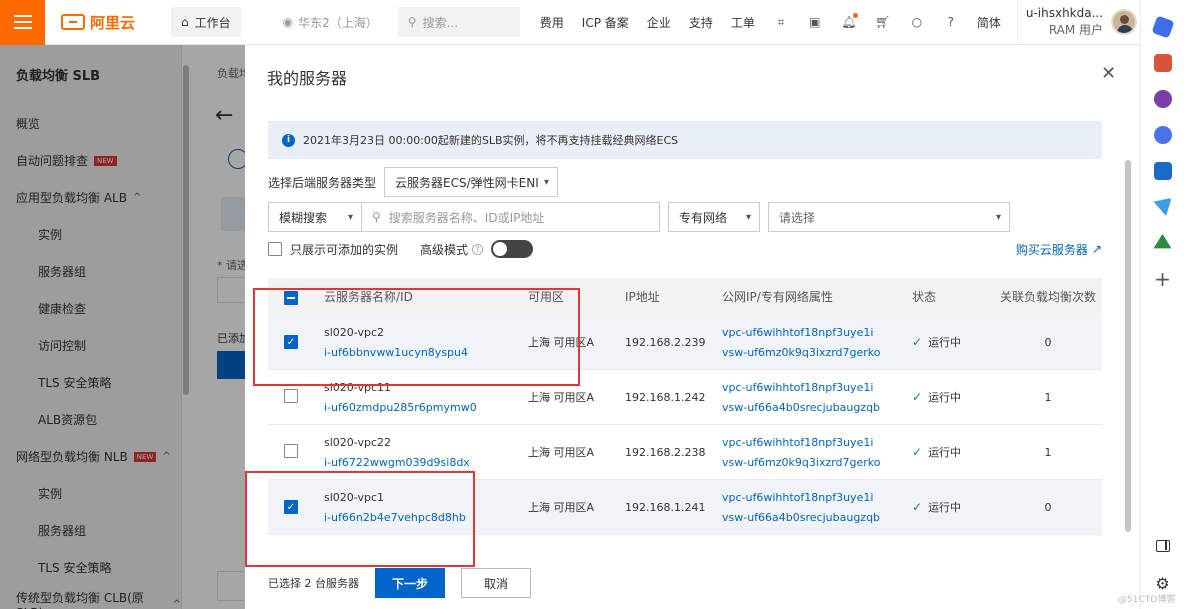  I want to click on notification-dot, so click(855, 15).